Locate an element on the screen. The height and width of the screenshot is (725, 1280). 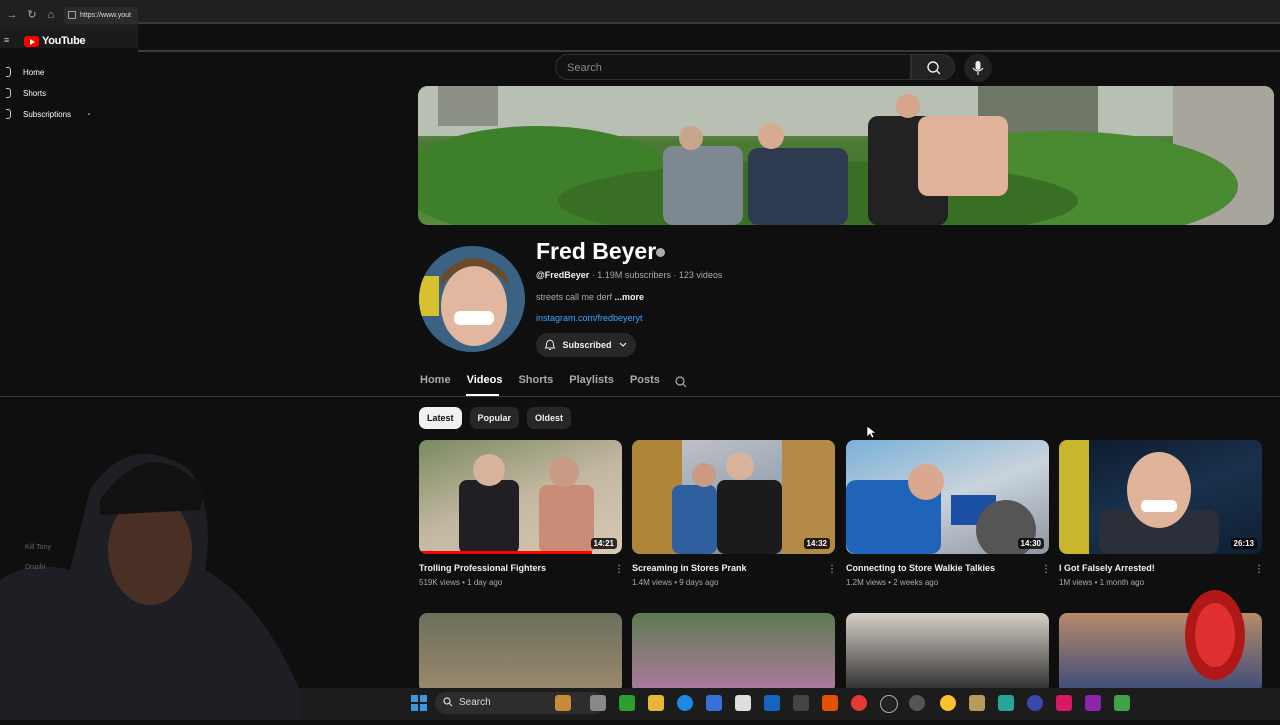
voice-search-button is located at coordinates (978, 68).